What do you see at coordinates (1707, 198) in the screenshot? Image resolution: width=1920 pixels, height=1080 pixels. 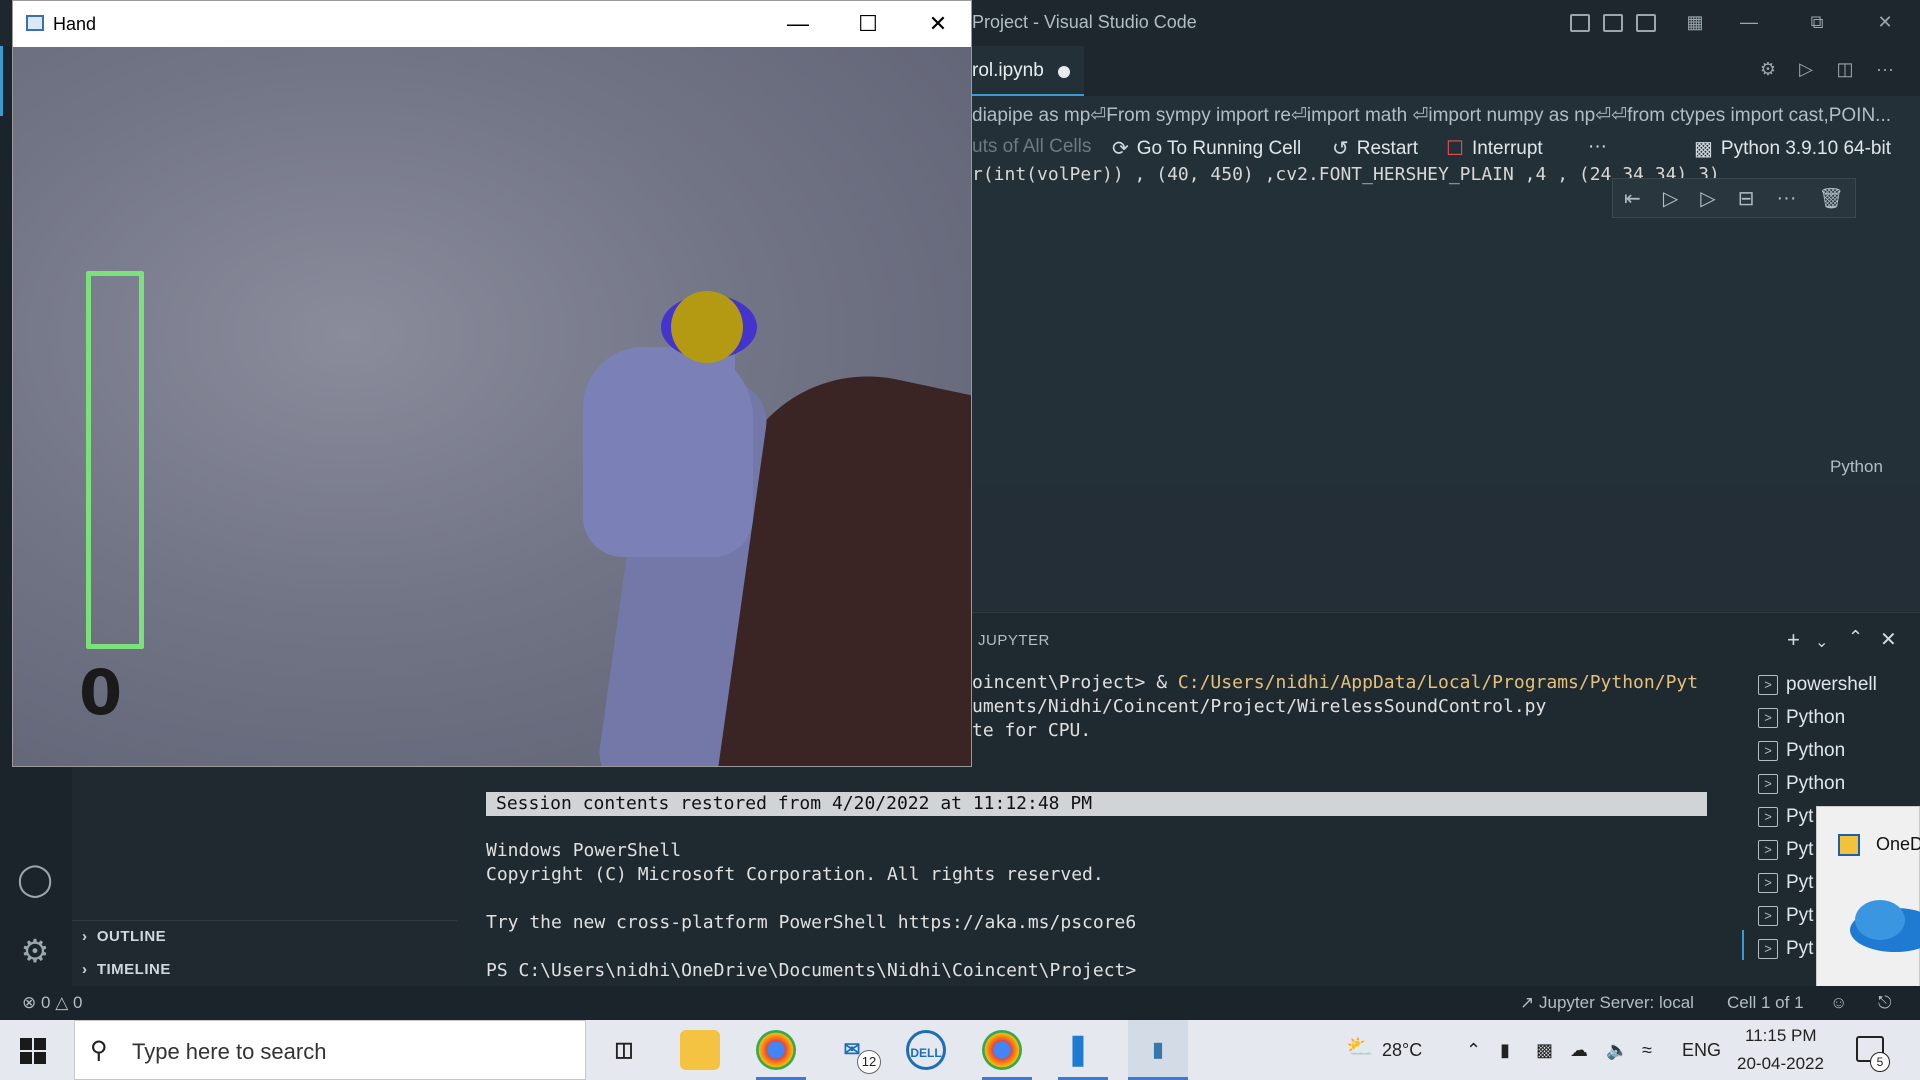 I see `run-below-icon: ▷` at bounding box center [1707, 198].